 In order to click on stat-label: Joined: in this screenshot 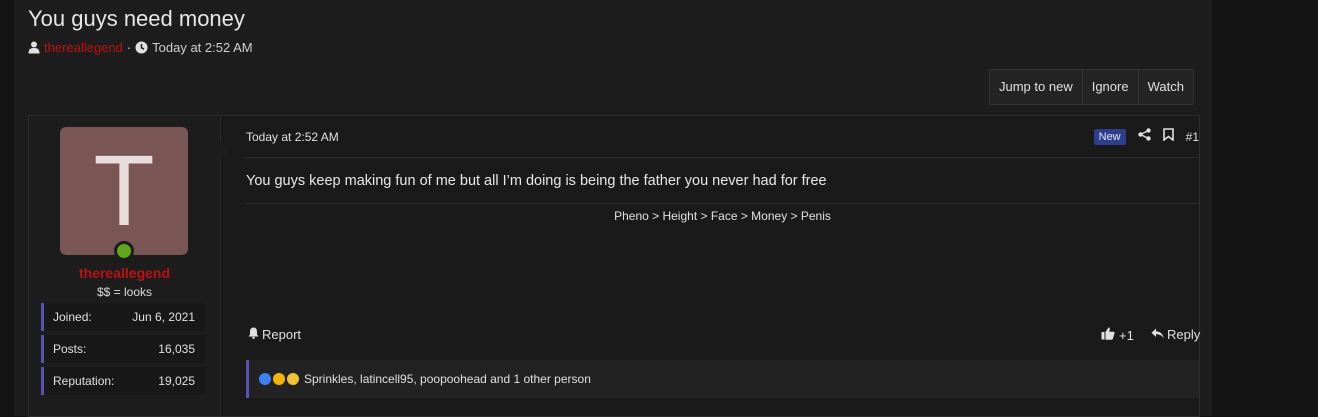, I will do `click(72, 317)`.